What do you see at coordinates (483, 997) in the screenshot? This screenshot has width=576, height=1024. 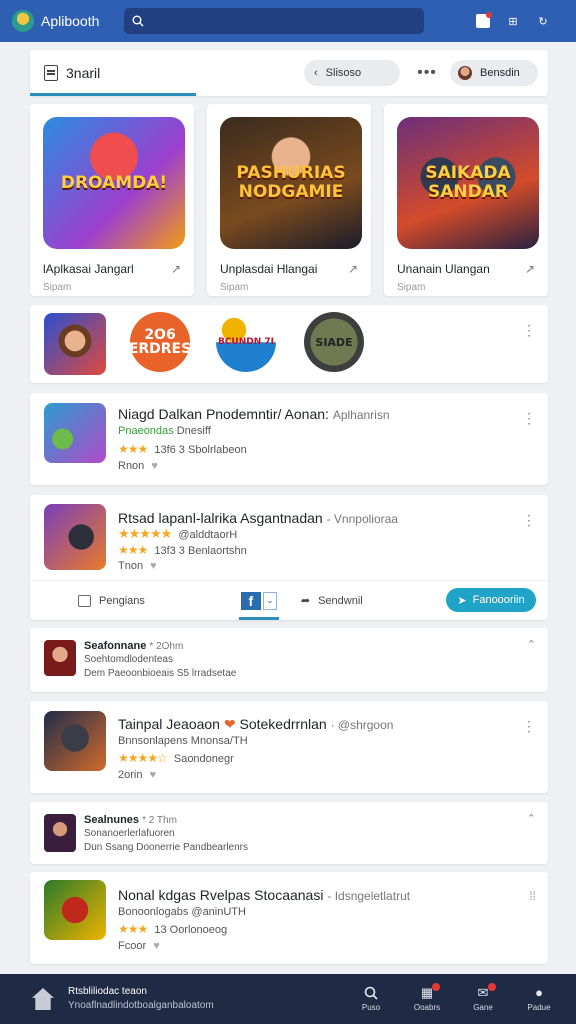 I see `nav-tab-games: ✉ Gane` at bounding box center [483, 997].